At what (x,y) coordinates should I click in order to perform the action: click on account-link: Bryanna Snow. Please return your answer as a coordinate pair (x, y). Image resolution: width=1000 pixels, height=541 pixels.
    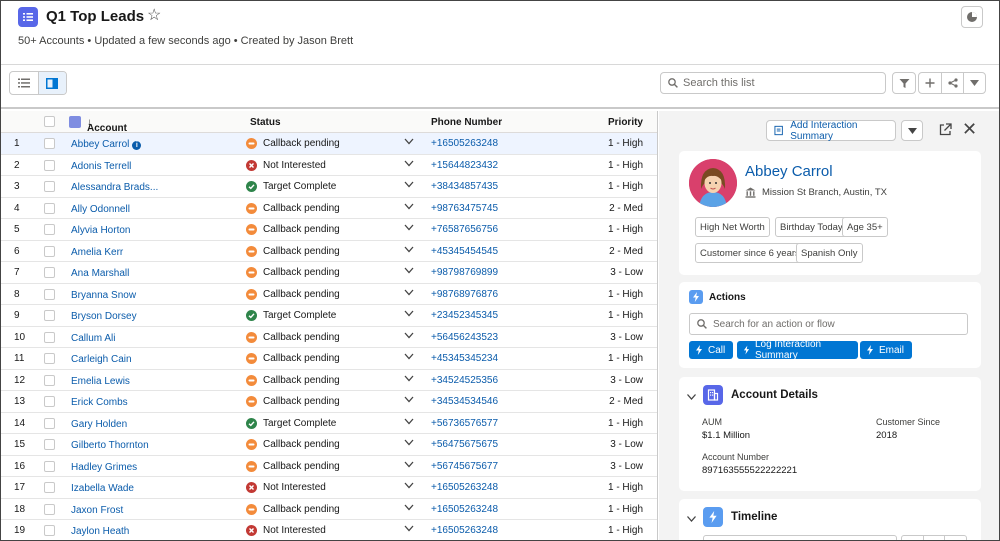
    Looking at the image, I should click on (103, 295).